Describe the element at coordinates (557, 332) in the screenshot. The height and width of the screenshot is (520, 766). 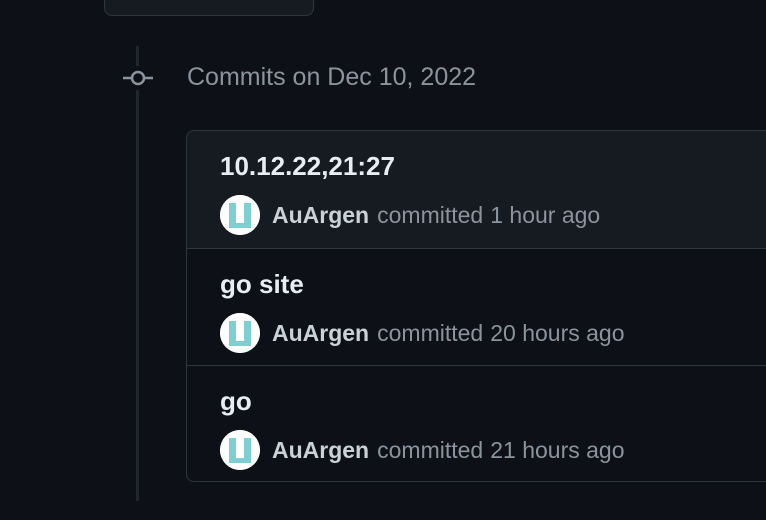
I see `relative-time: 20 hours ago` at that location.